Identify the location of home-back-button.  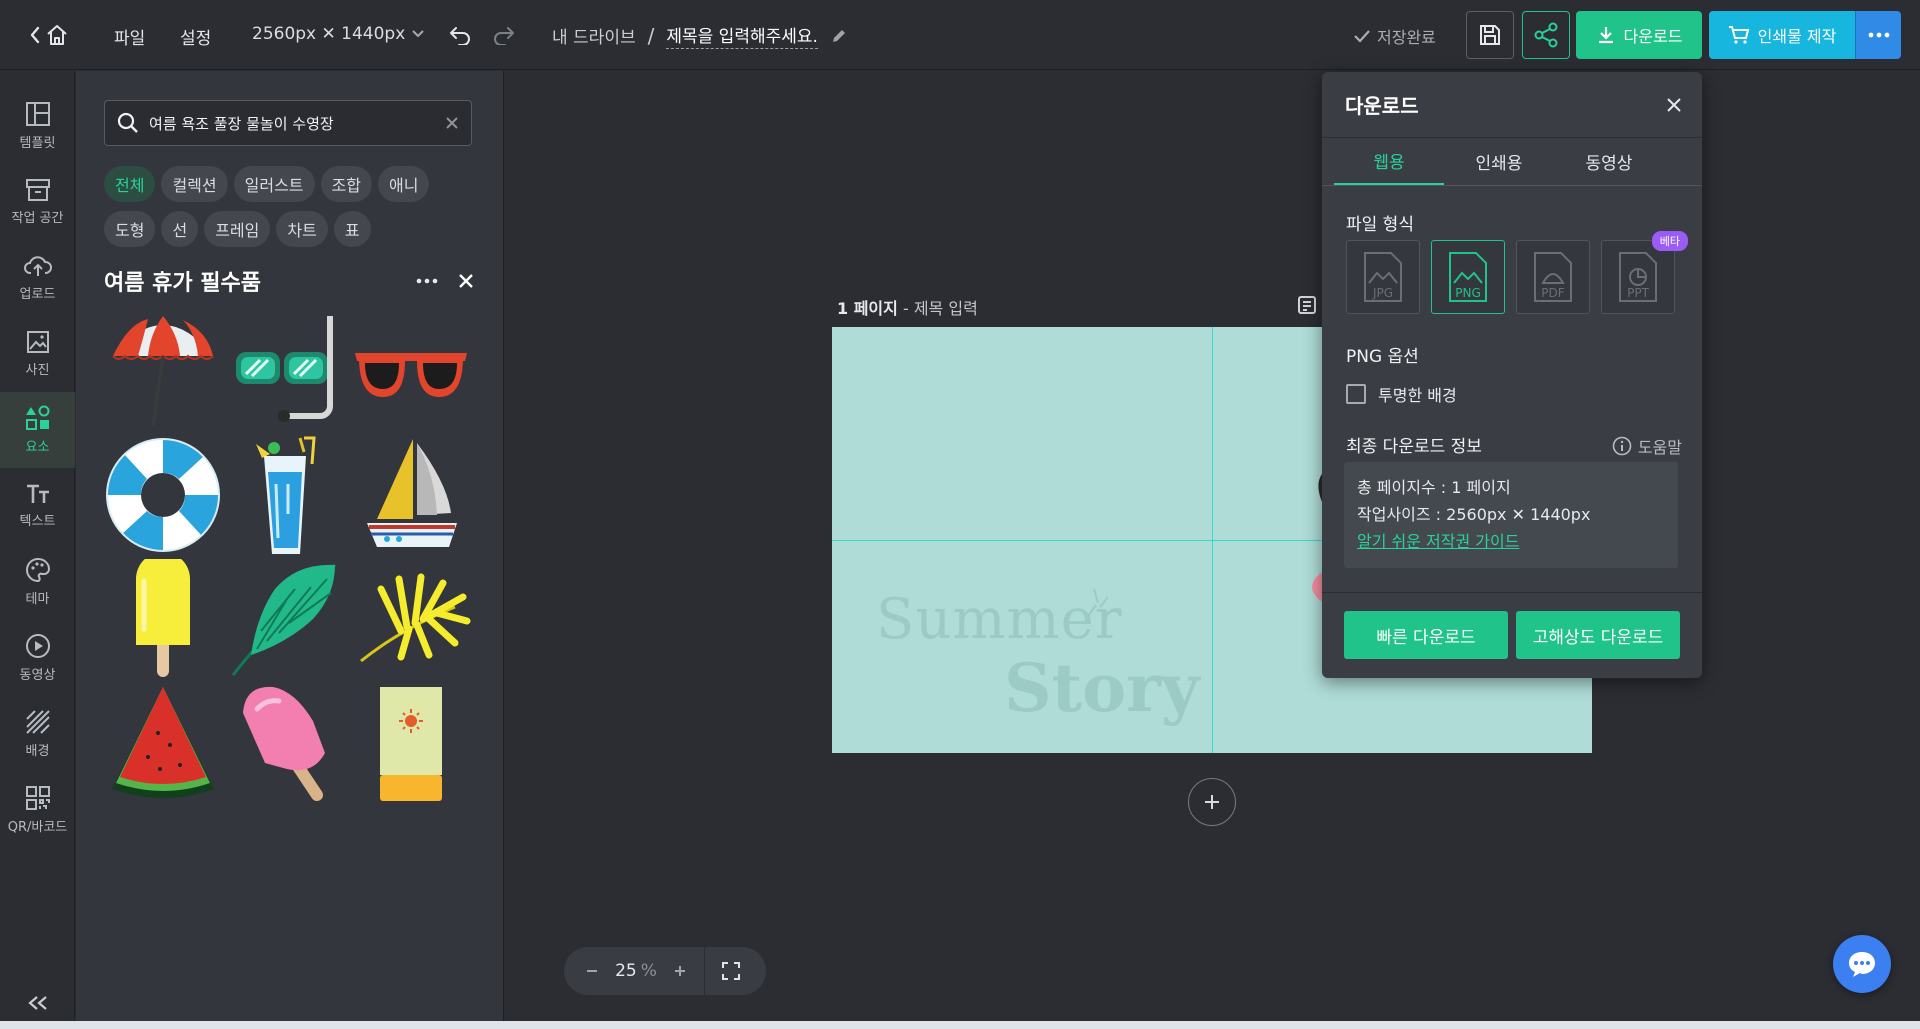
(49, 35).